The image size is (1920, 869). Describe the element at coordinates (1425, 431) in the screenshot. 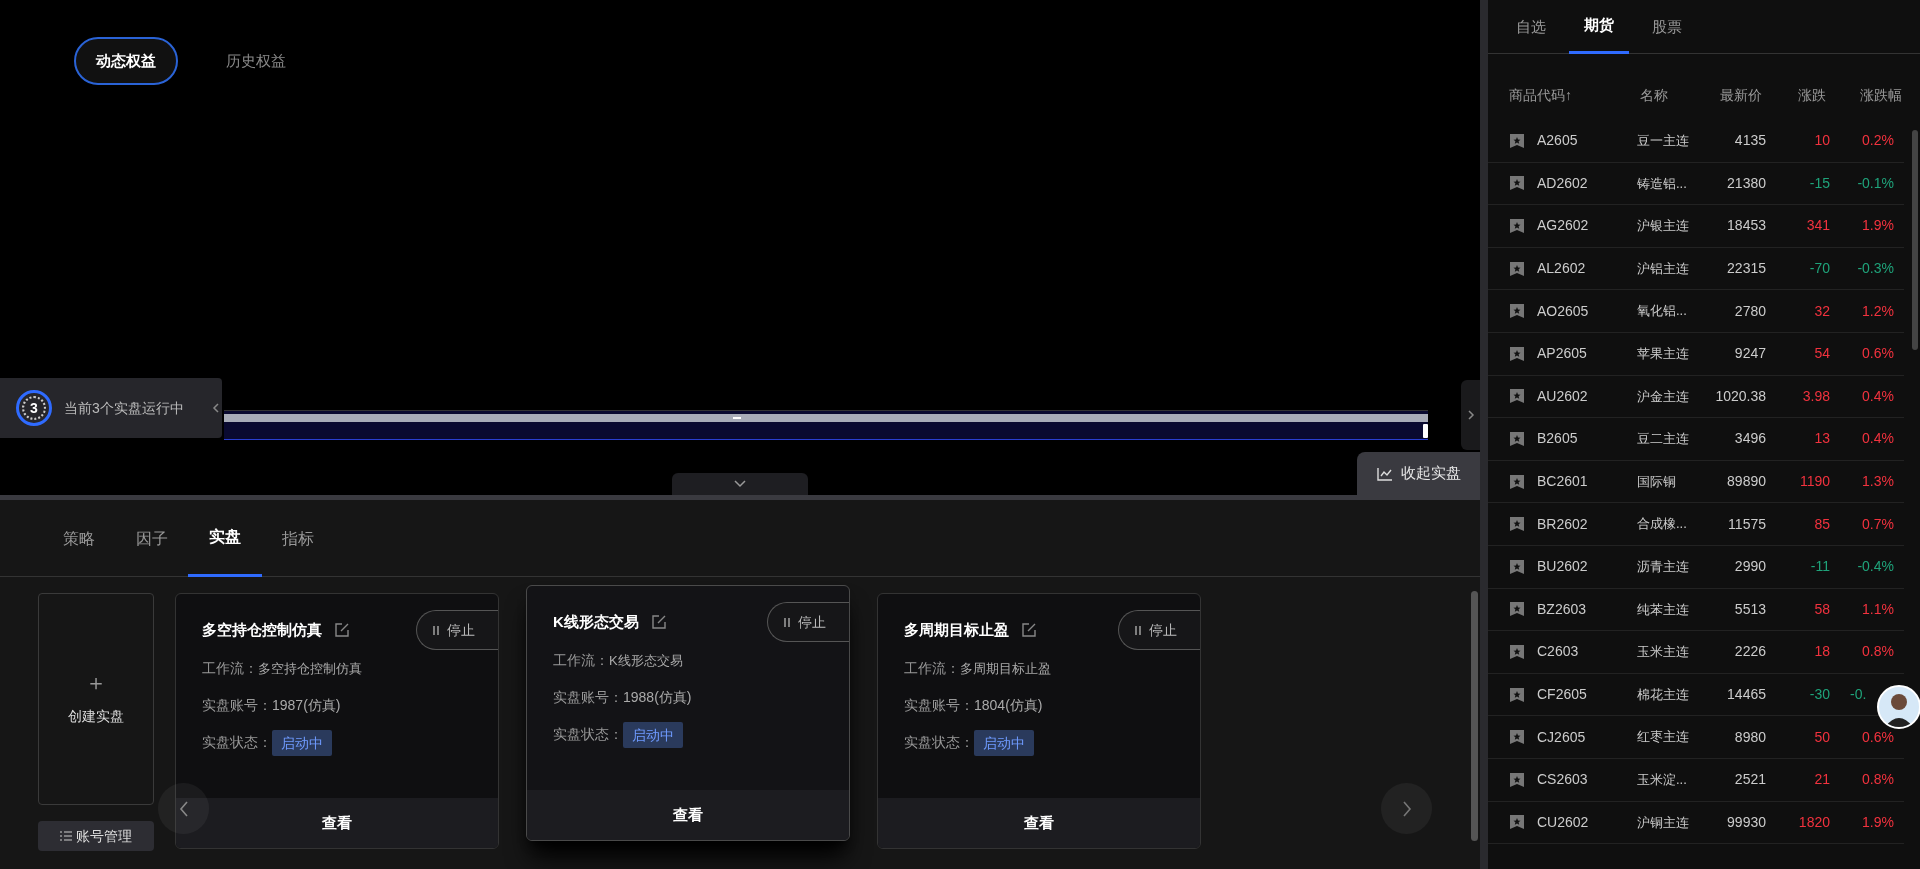

I see `slider-handle` at that location.